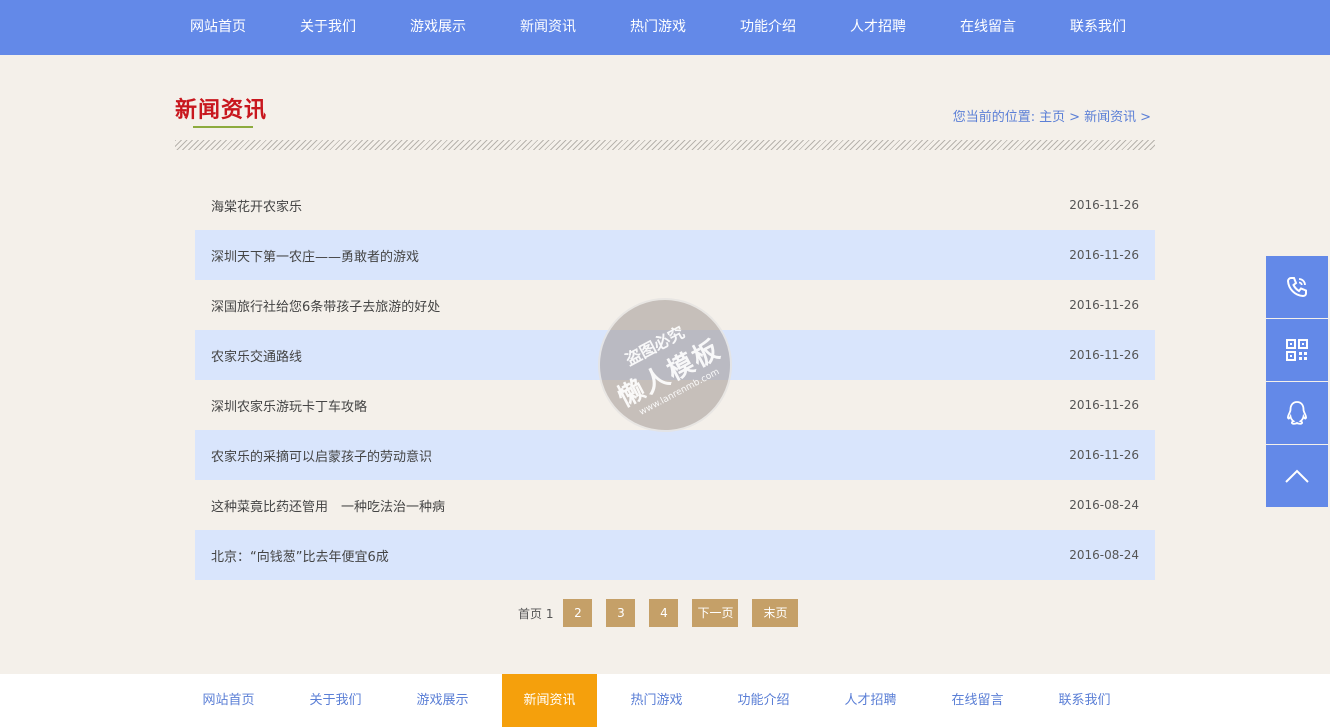 This screenshot has height=727, width=1330. I want to click on footer-nav-message: 在线留言, so click(977, 700).